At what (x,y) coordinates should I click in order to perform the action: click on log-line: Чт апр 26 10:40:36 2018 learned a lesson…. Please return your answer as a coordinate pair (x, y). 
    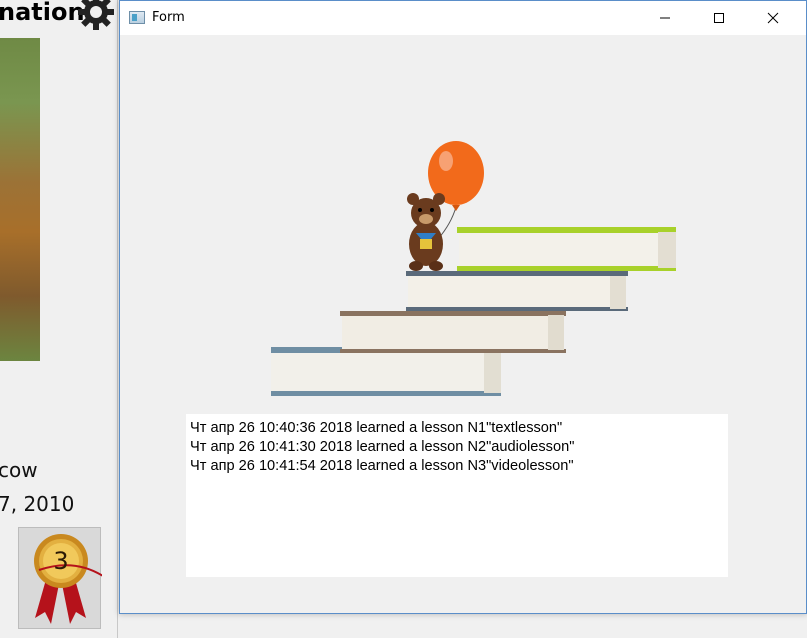
    Looking at the image, I should click on (376, 428).